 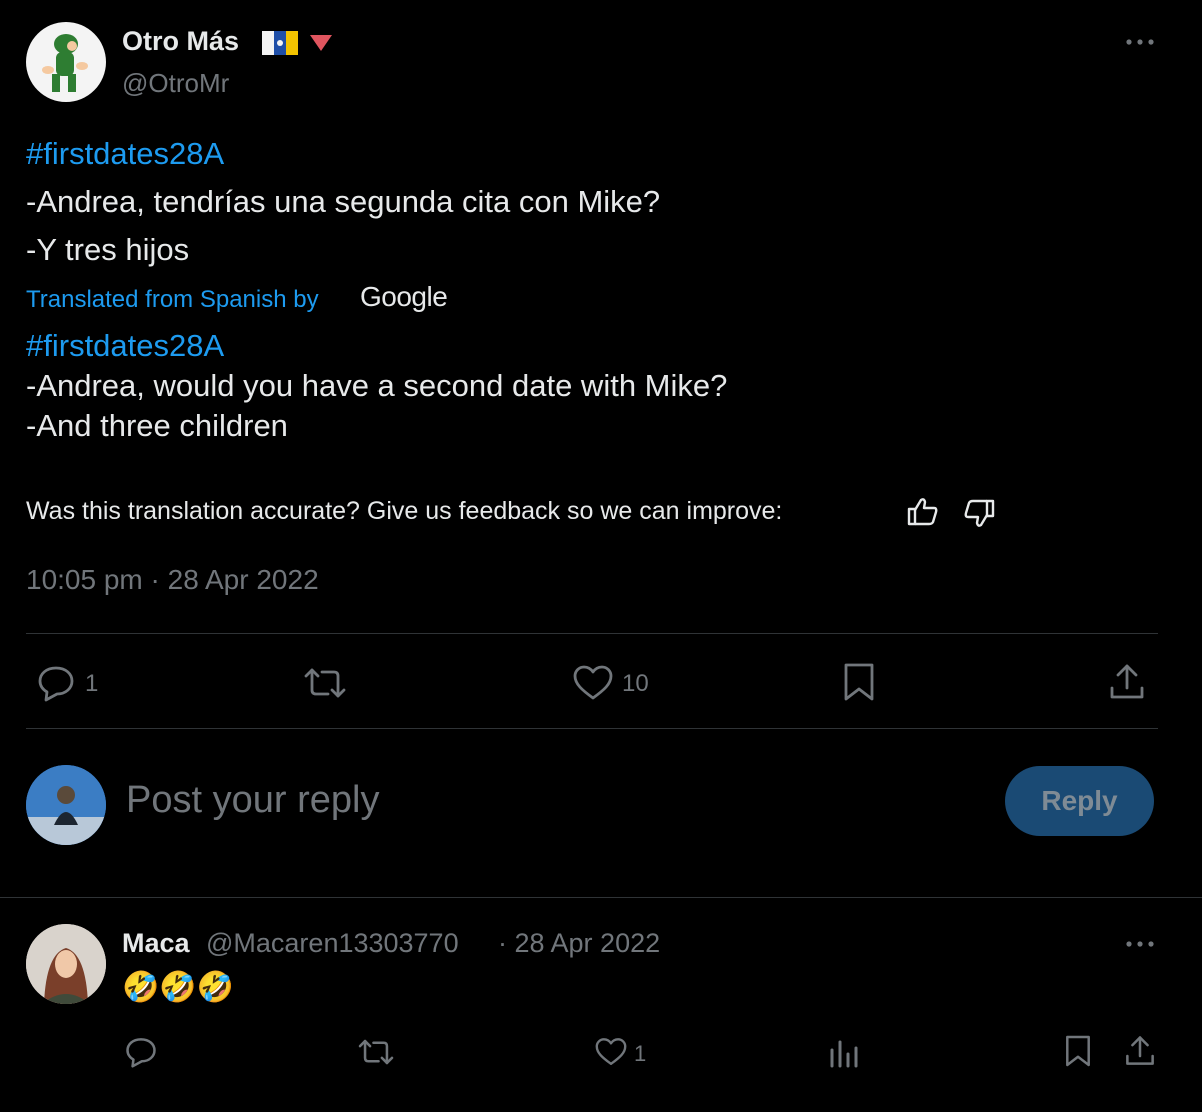 What do you see at coordinates (141, 1052) in the screenshot?
I see `reply-reply-icon` at bounding box center [141, 1052].